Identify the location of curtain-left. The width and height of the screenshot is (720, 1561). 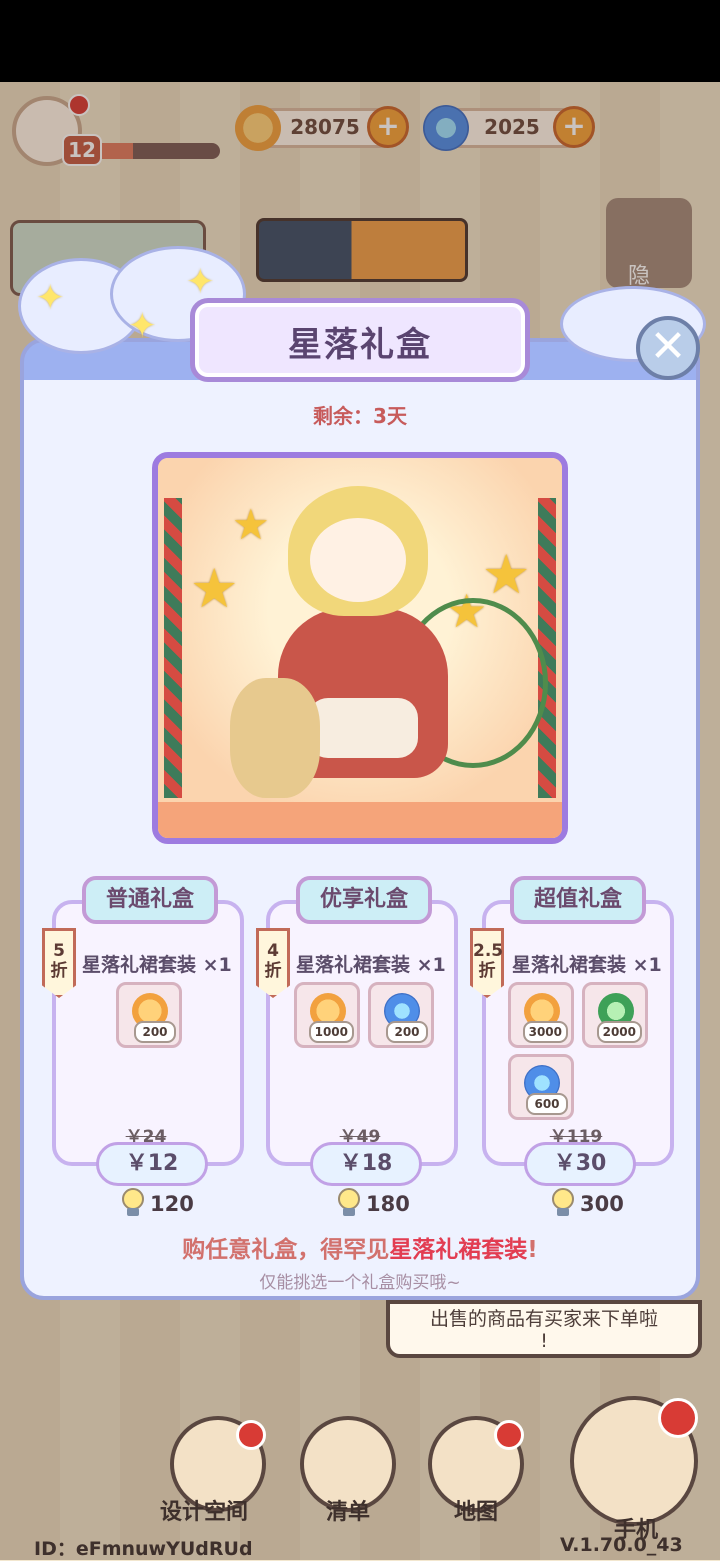
(173, 648).